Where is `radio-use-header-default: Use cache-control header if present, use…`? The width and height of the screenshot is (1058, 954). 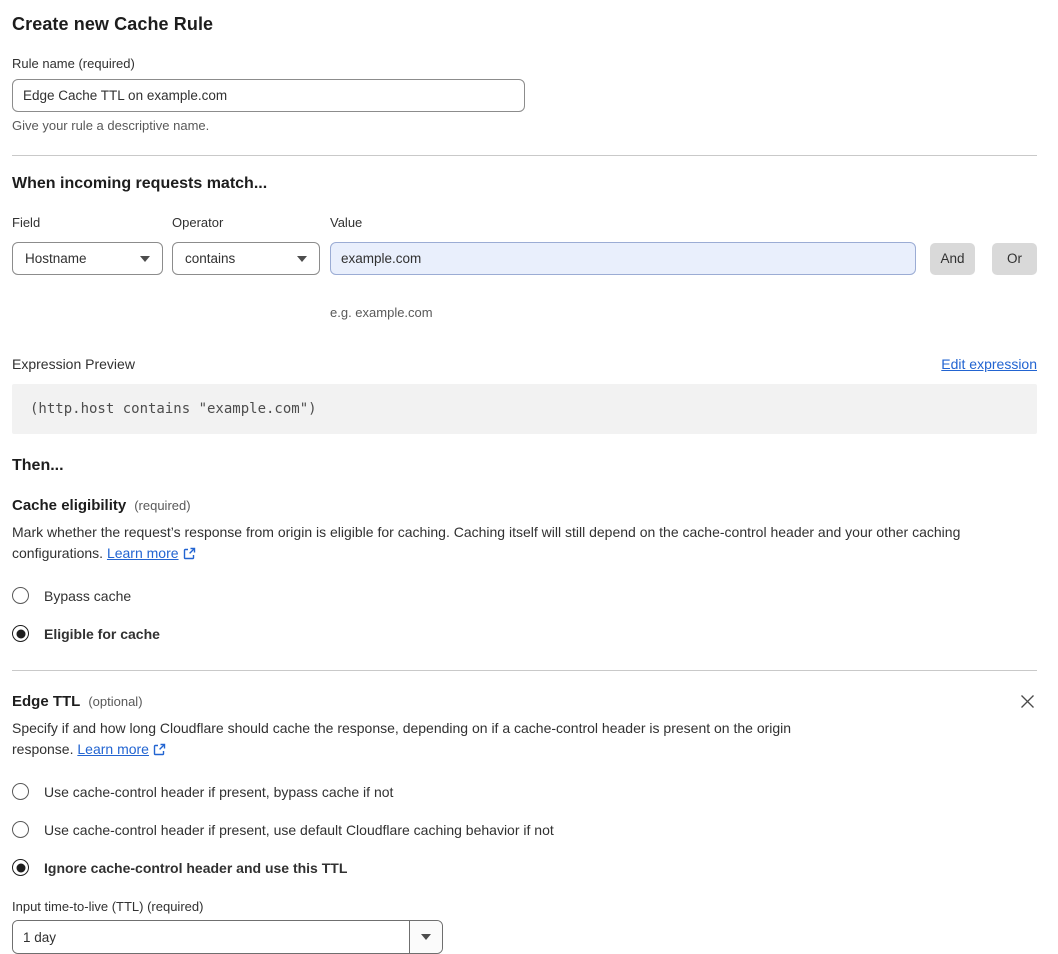
radio-use-header-default: Use cache-control header if present, use… is located at coordinates (524, 829).